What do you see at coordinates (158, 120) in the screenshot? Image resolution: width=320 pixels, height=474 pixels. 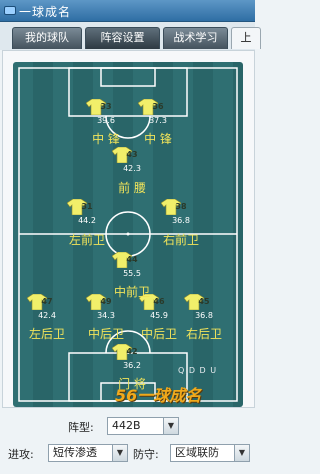 I see `player-rating: 37.3` at bounding box center [158, 120].